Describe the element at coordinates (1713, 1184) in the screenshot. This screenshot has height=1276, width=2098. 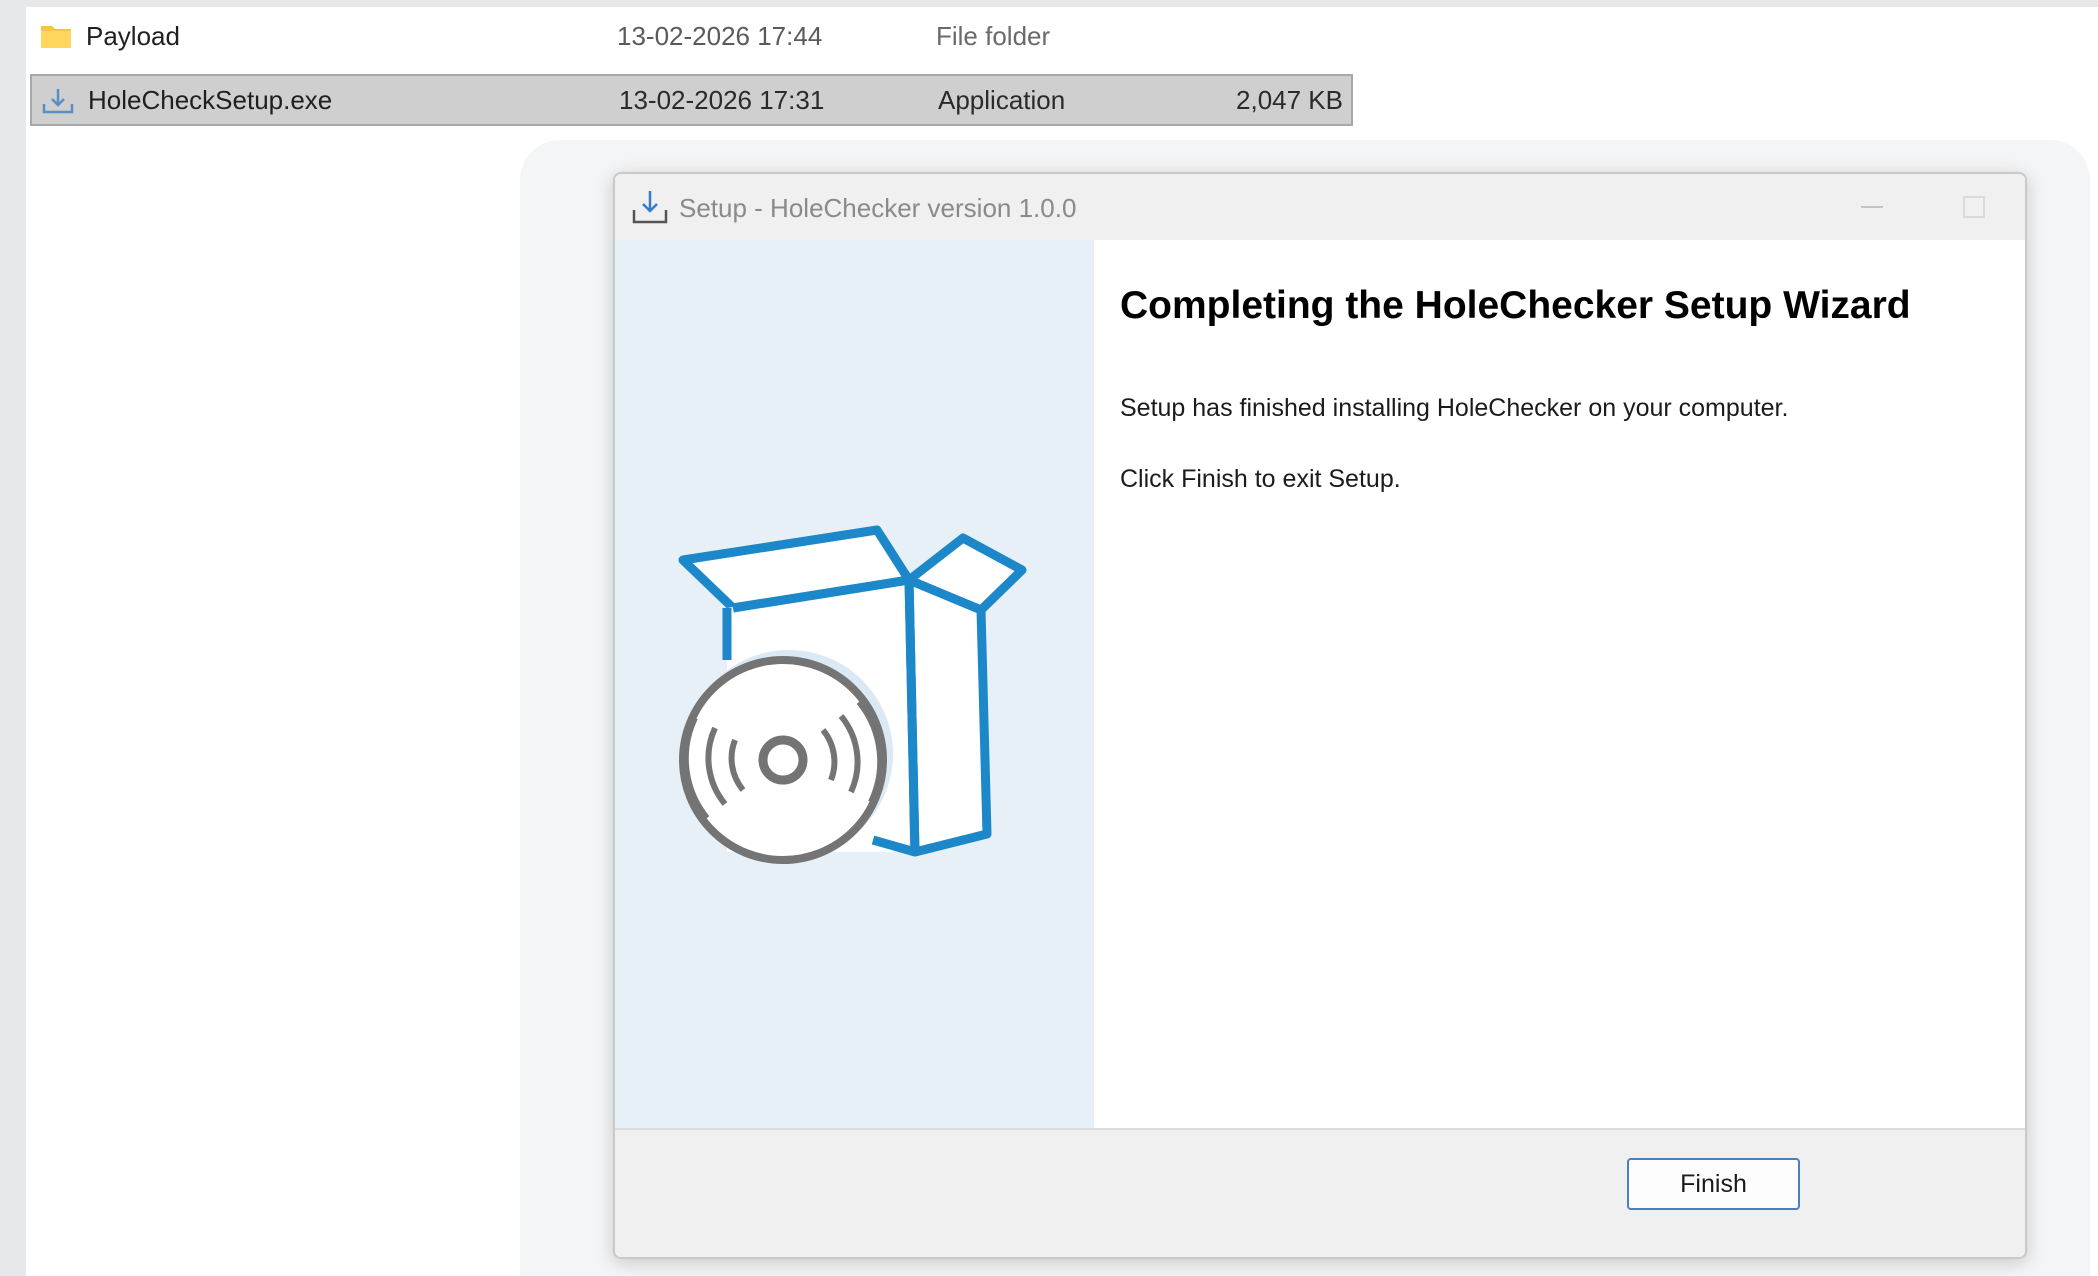
I see `finish-button: Finish` at that location.